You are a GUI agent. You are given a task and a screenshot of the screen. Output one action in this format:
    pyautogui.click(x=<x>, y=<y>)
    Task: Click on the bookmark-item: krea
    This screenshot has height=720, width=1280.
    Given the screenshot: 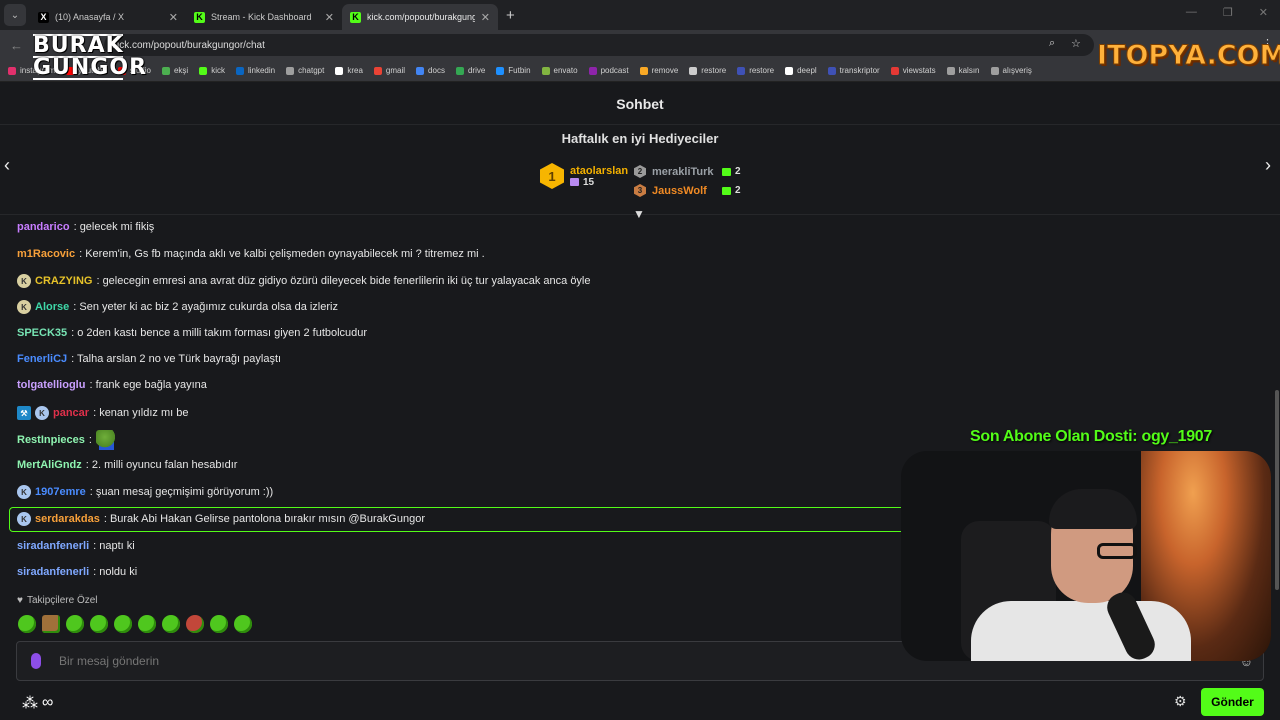 What is the action you would take?
    pyautogui.click(x=349, y=70)
    